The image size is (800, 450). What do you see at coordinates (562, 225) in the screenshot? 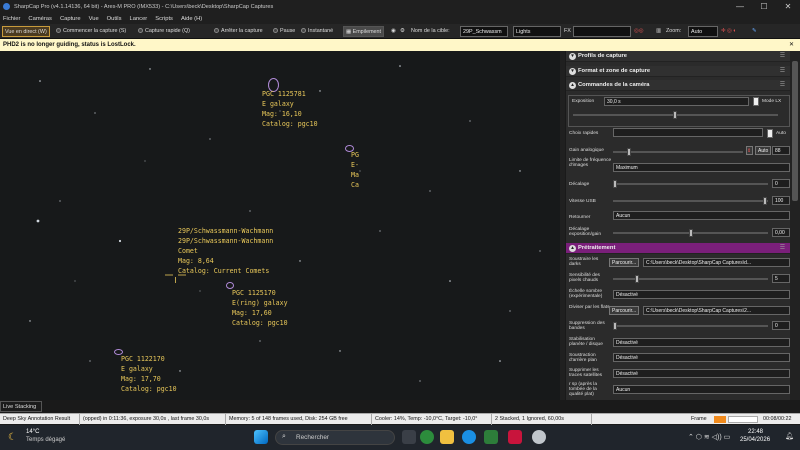
I see `viewer-scrollbar` at bounding box center [562, 225].